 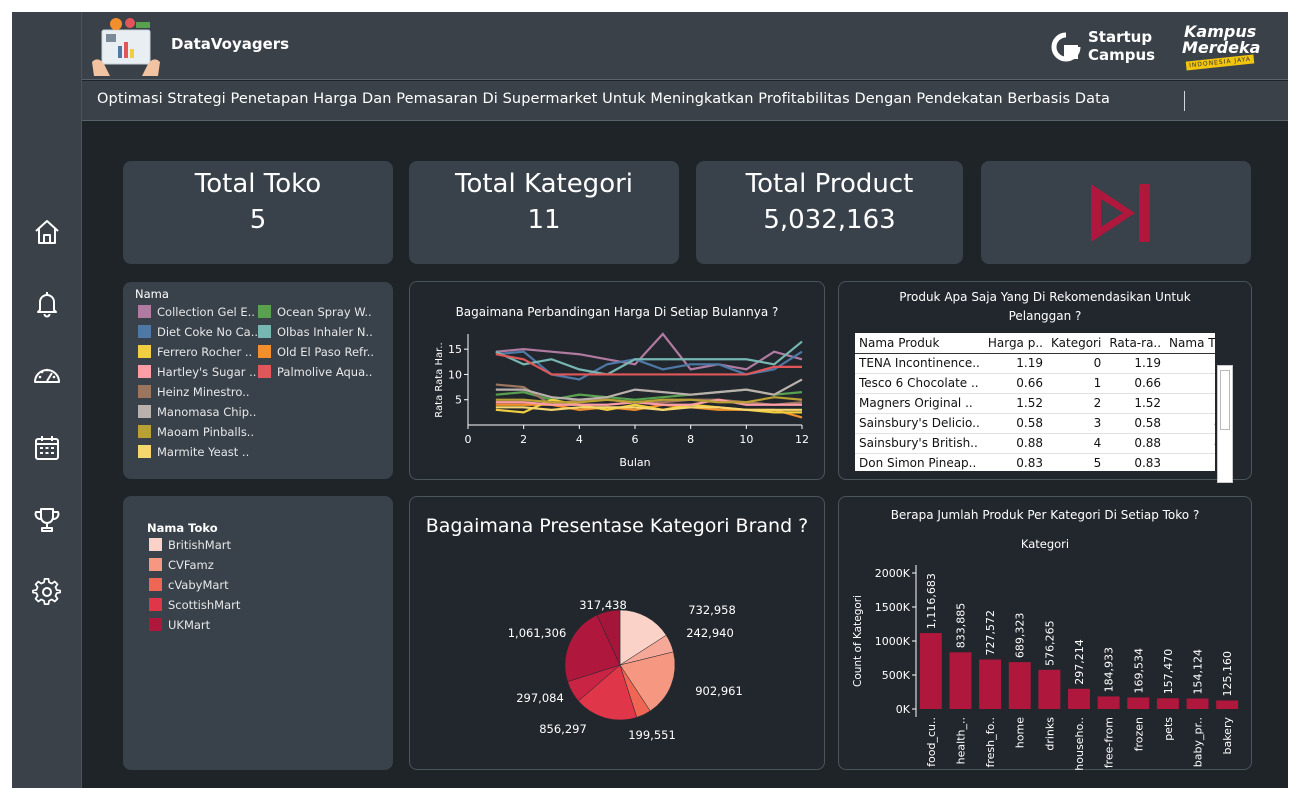 What do you see at coordinates (1135, 343) in the screenshot?
I see `column-header-rata-rata: Rata-ra..` at bounding box center [1135, 343].